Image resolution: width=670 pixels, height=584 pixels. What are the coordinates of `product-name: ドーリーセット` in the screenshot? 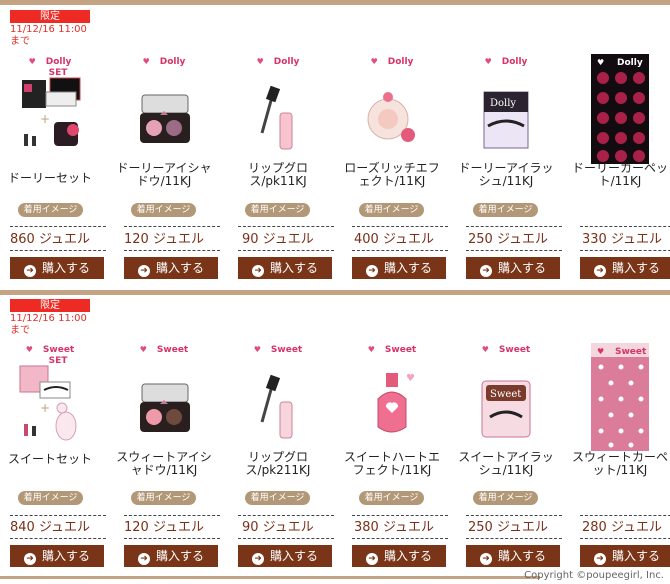 It's located at (50, 178).